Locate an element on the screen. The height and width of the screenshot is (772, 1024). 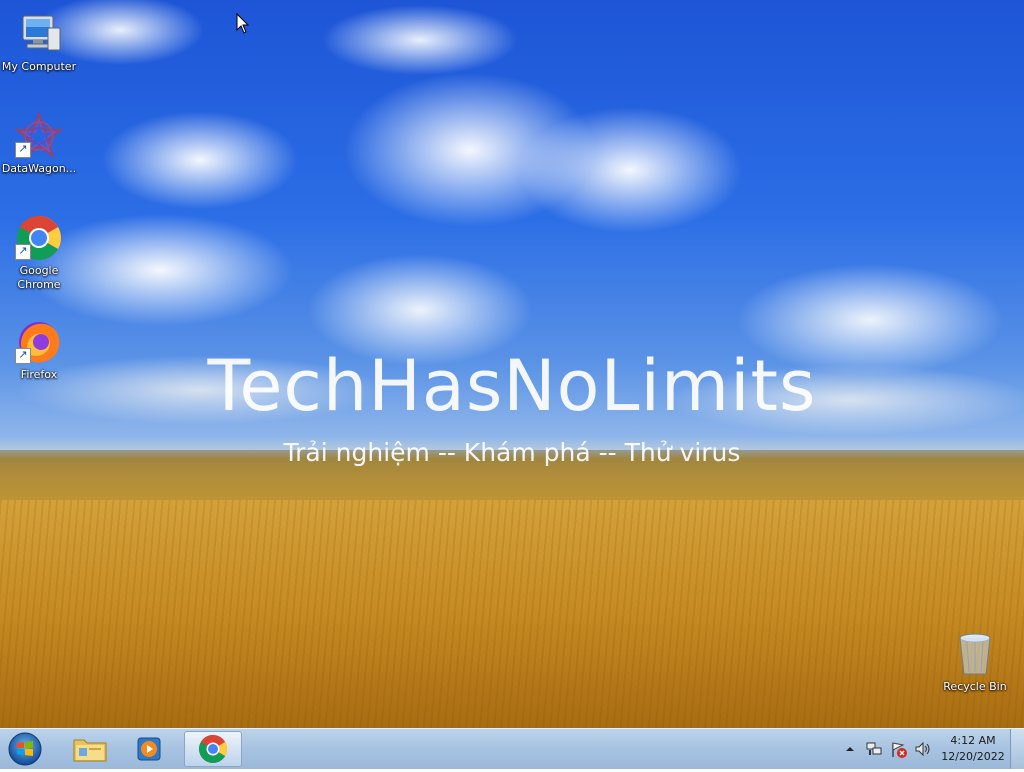
wallpaper-subtitle: Trải nghiệm -- Khám phá -- Thử virus is located at coordinates (512, 452).